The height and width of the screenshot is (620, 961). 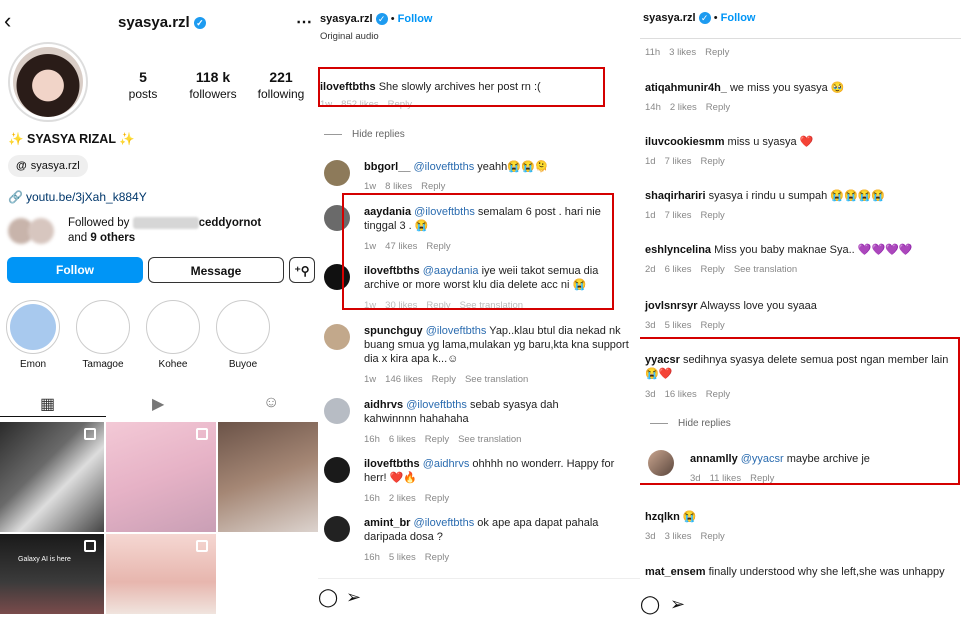 What do you see at coordinates (302, 270) in the screenshot?
I see `add-person-icon: ⁺⚲` at bounding box center [302, 270].